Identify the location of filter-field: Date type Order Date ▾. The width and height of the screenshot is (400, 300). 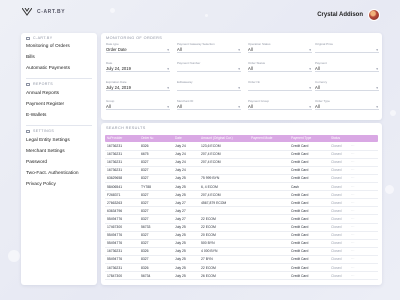
(138, 47).